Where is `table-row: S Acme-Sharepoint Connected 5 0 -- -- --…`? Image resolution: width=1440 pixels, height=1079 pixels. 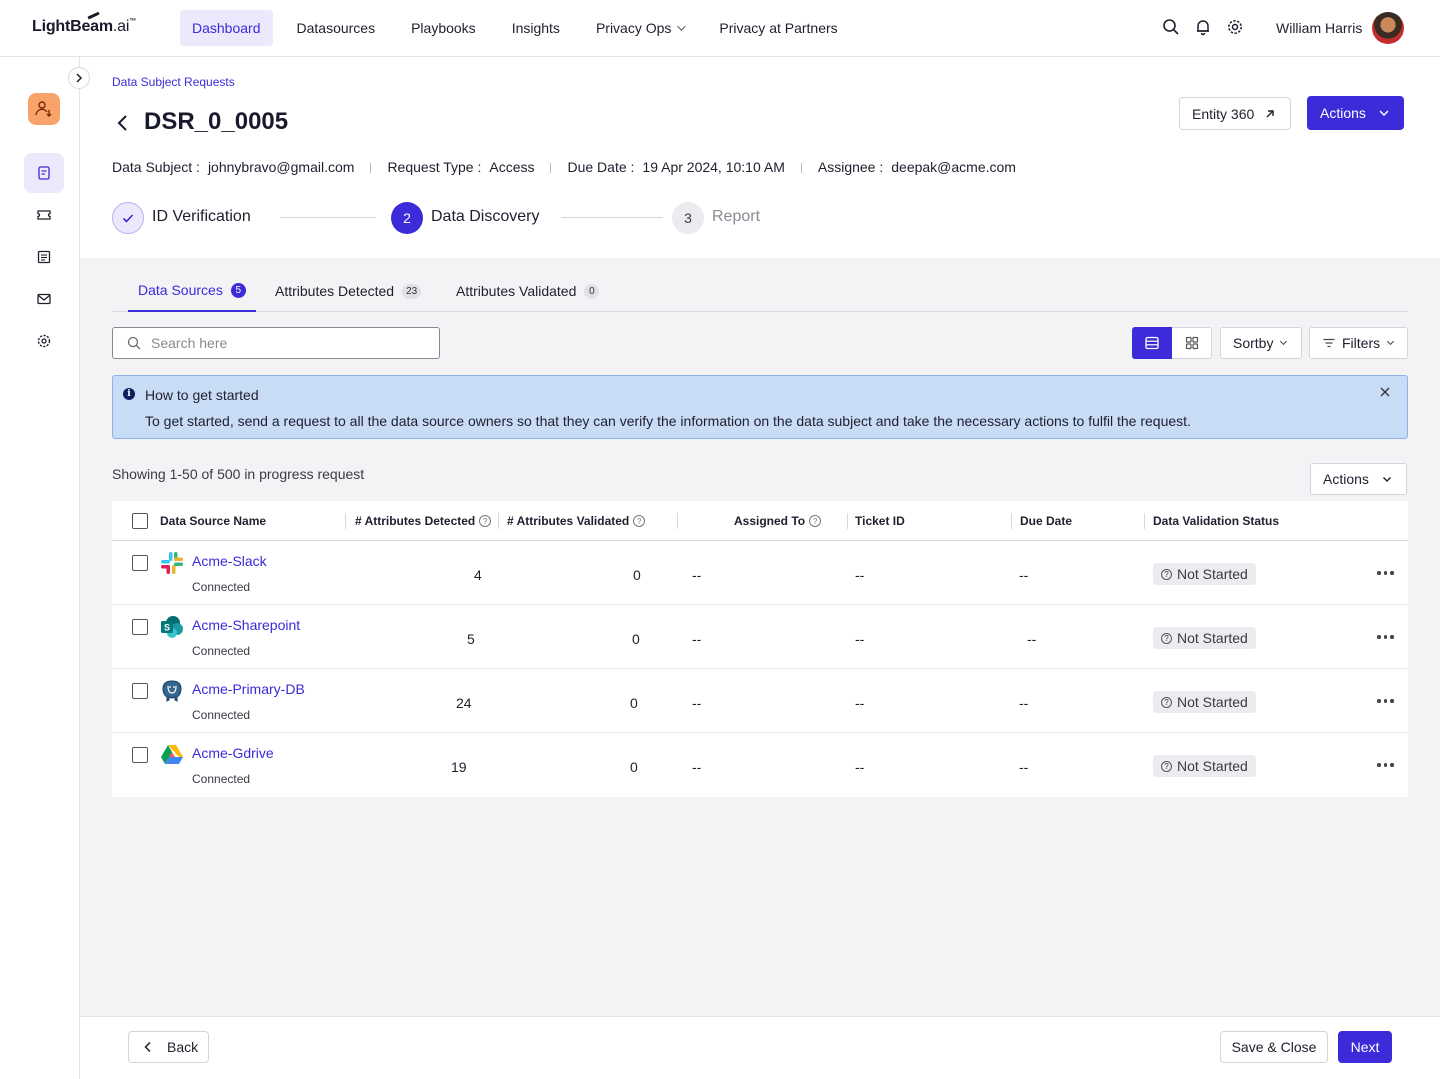 table-row: S Acme-Sharepoint Connected 5 0 -- -- --… is located at coordinates (760, 637).